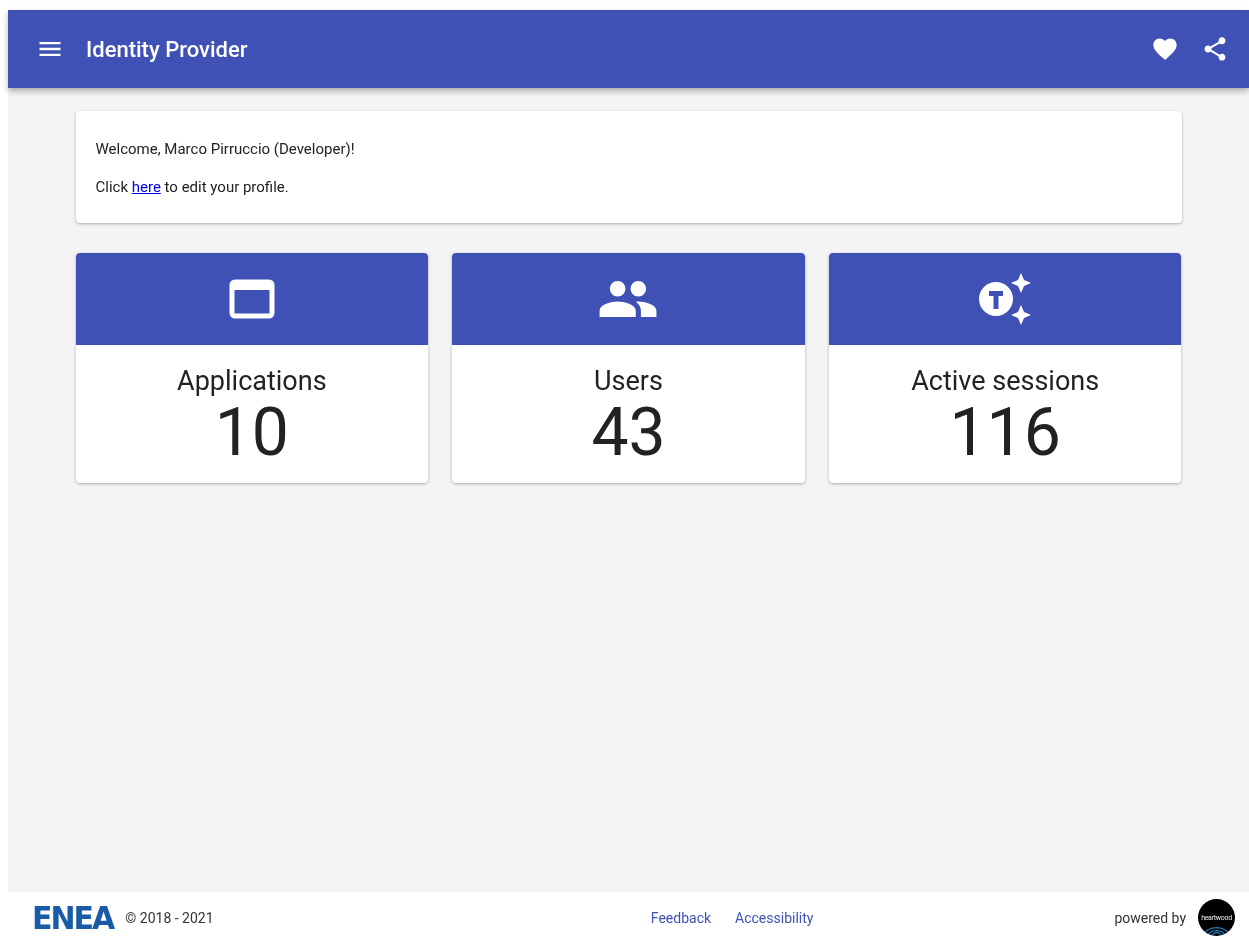 This screenshot has width=1249, height=943. I want to click on here-link: here, so click(146, 187).